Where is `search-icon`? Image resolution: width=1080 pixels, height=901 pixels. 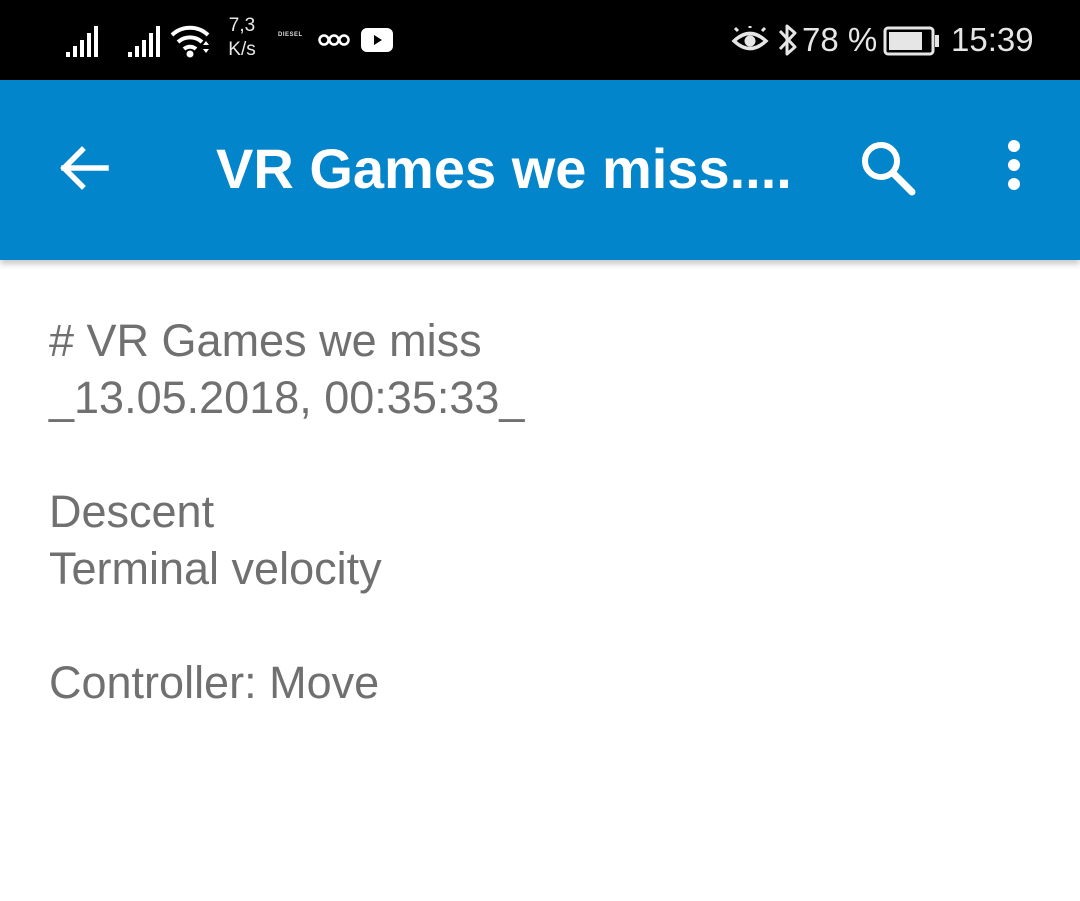
search-icon is located at coordinates (889, 169).